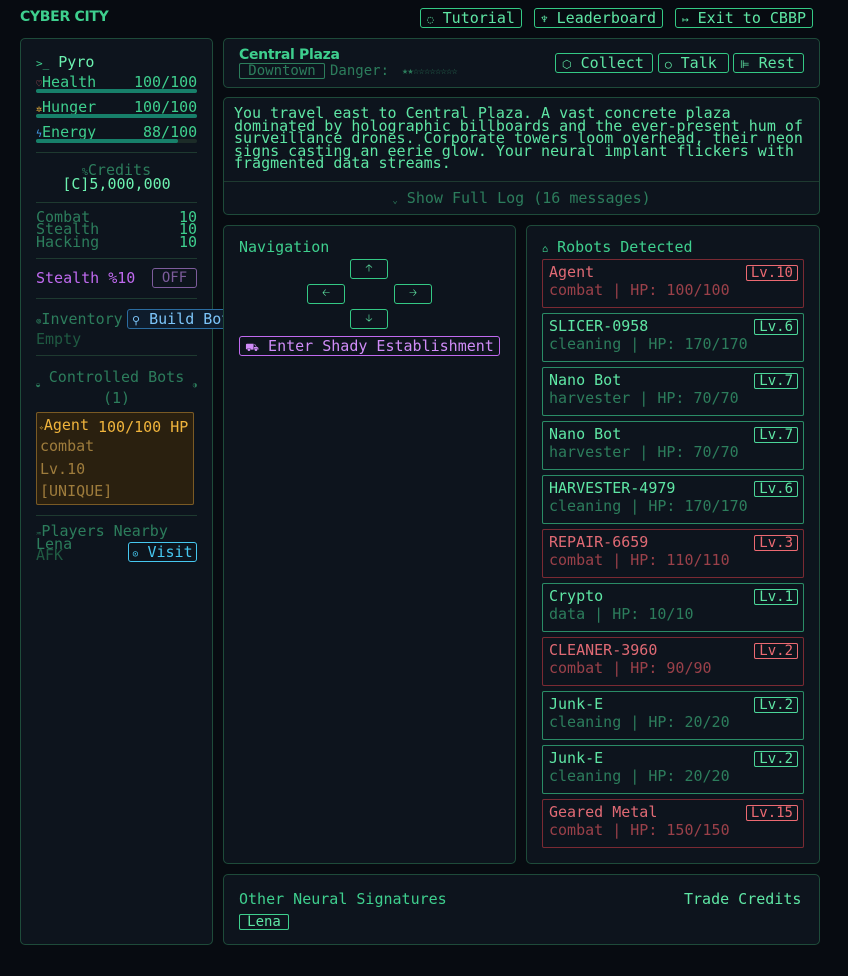 The image size is (848, 976). Describe the element at coordinates (116, 91) in the screenshot. I see `health-bar-fill` at that location.